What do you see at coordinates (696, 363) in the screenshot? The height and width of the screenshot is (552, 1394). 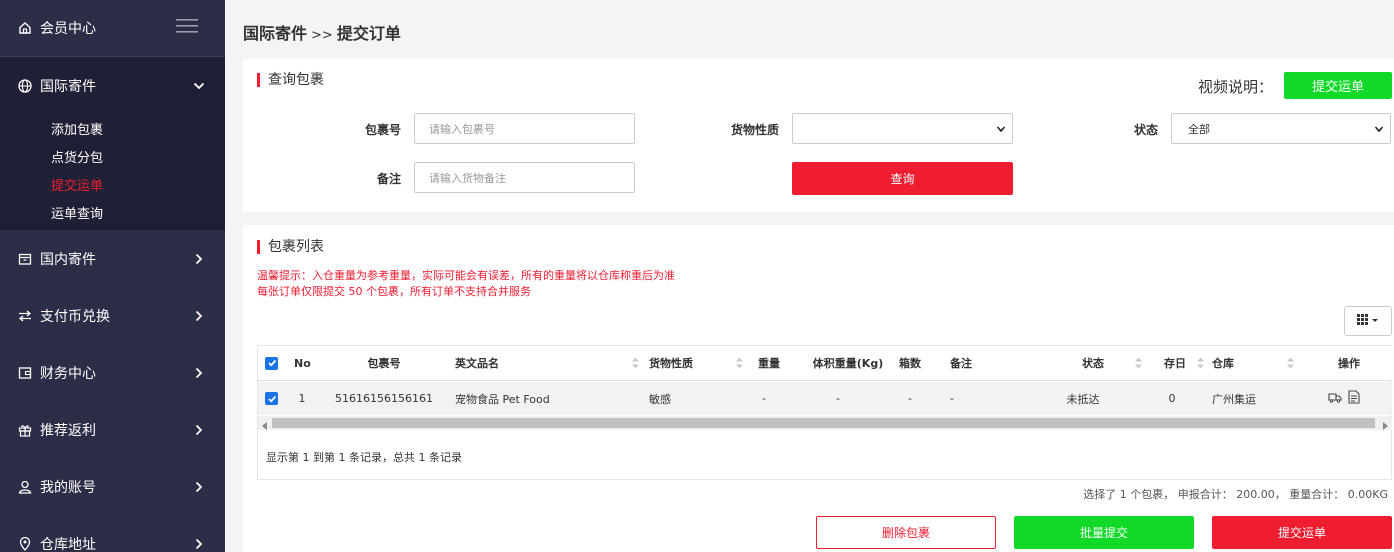 I see `column-header-goods-type: 货物性质` at bounding box center [696, 363].